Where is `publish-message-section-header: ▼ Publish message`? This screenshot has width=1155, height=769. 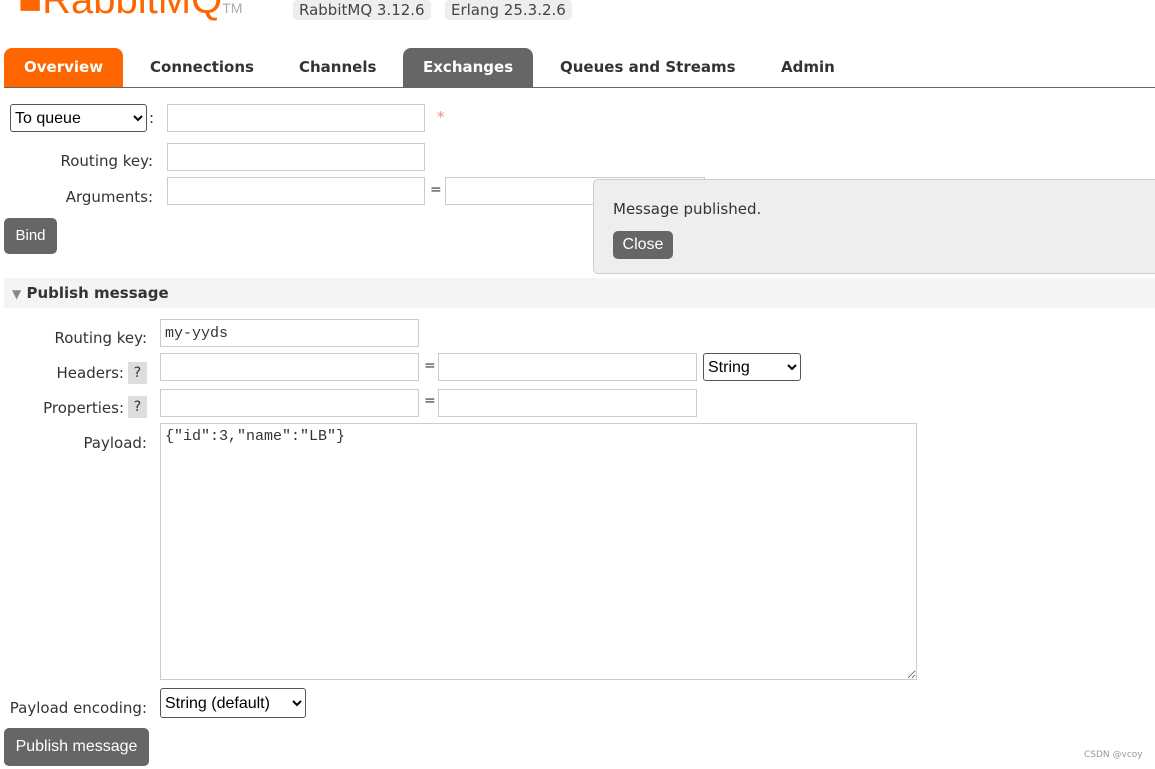 publish-message-section-header: ▼ Publish message is located at coordinates (579, 293).